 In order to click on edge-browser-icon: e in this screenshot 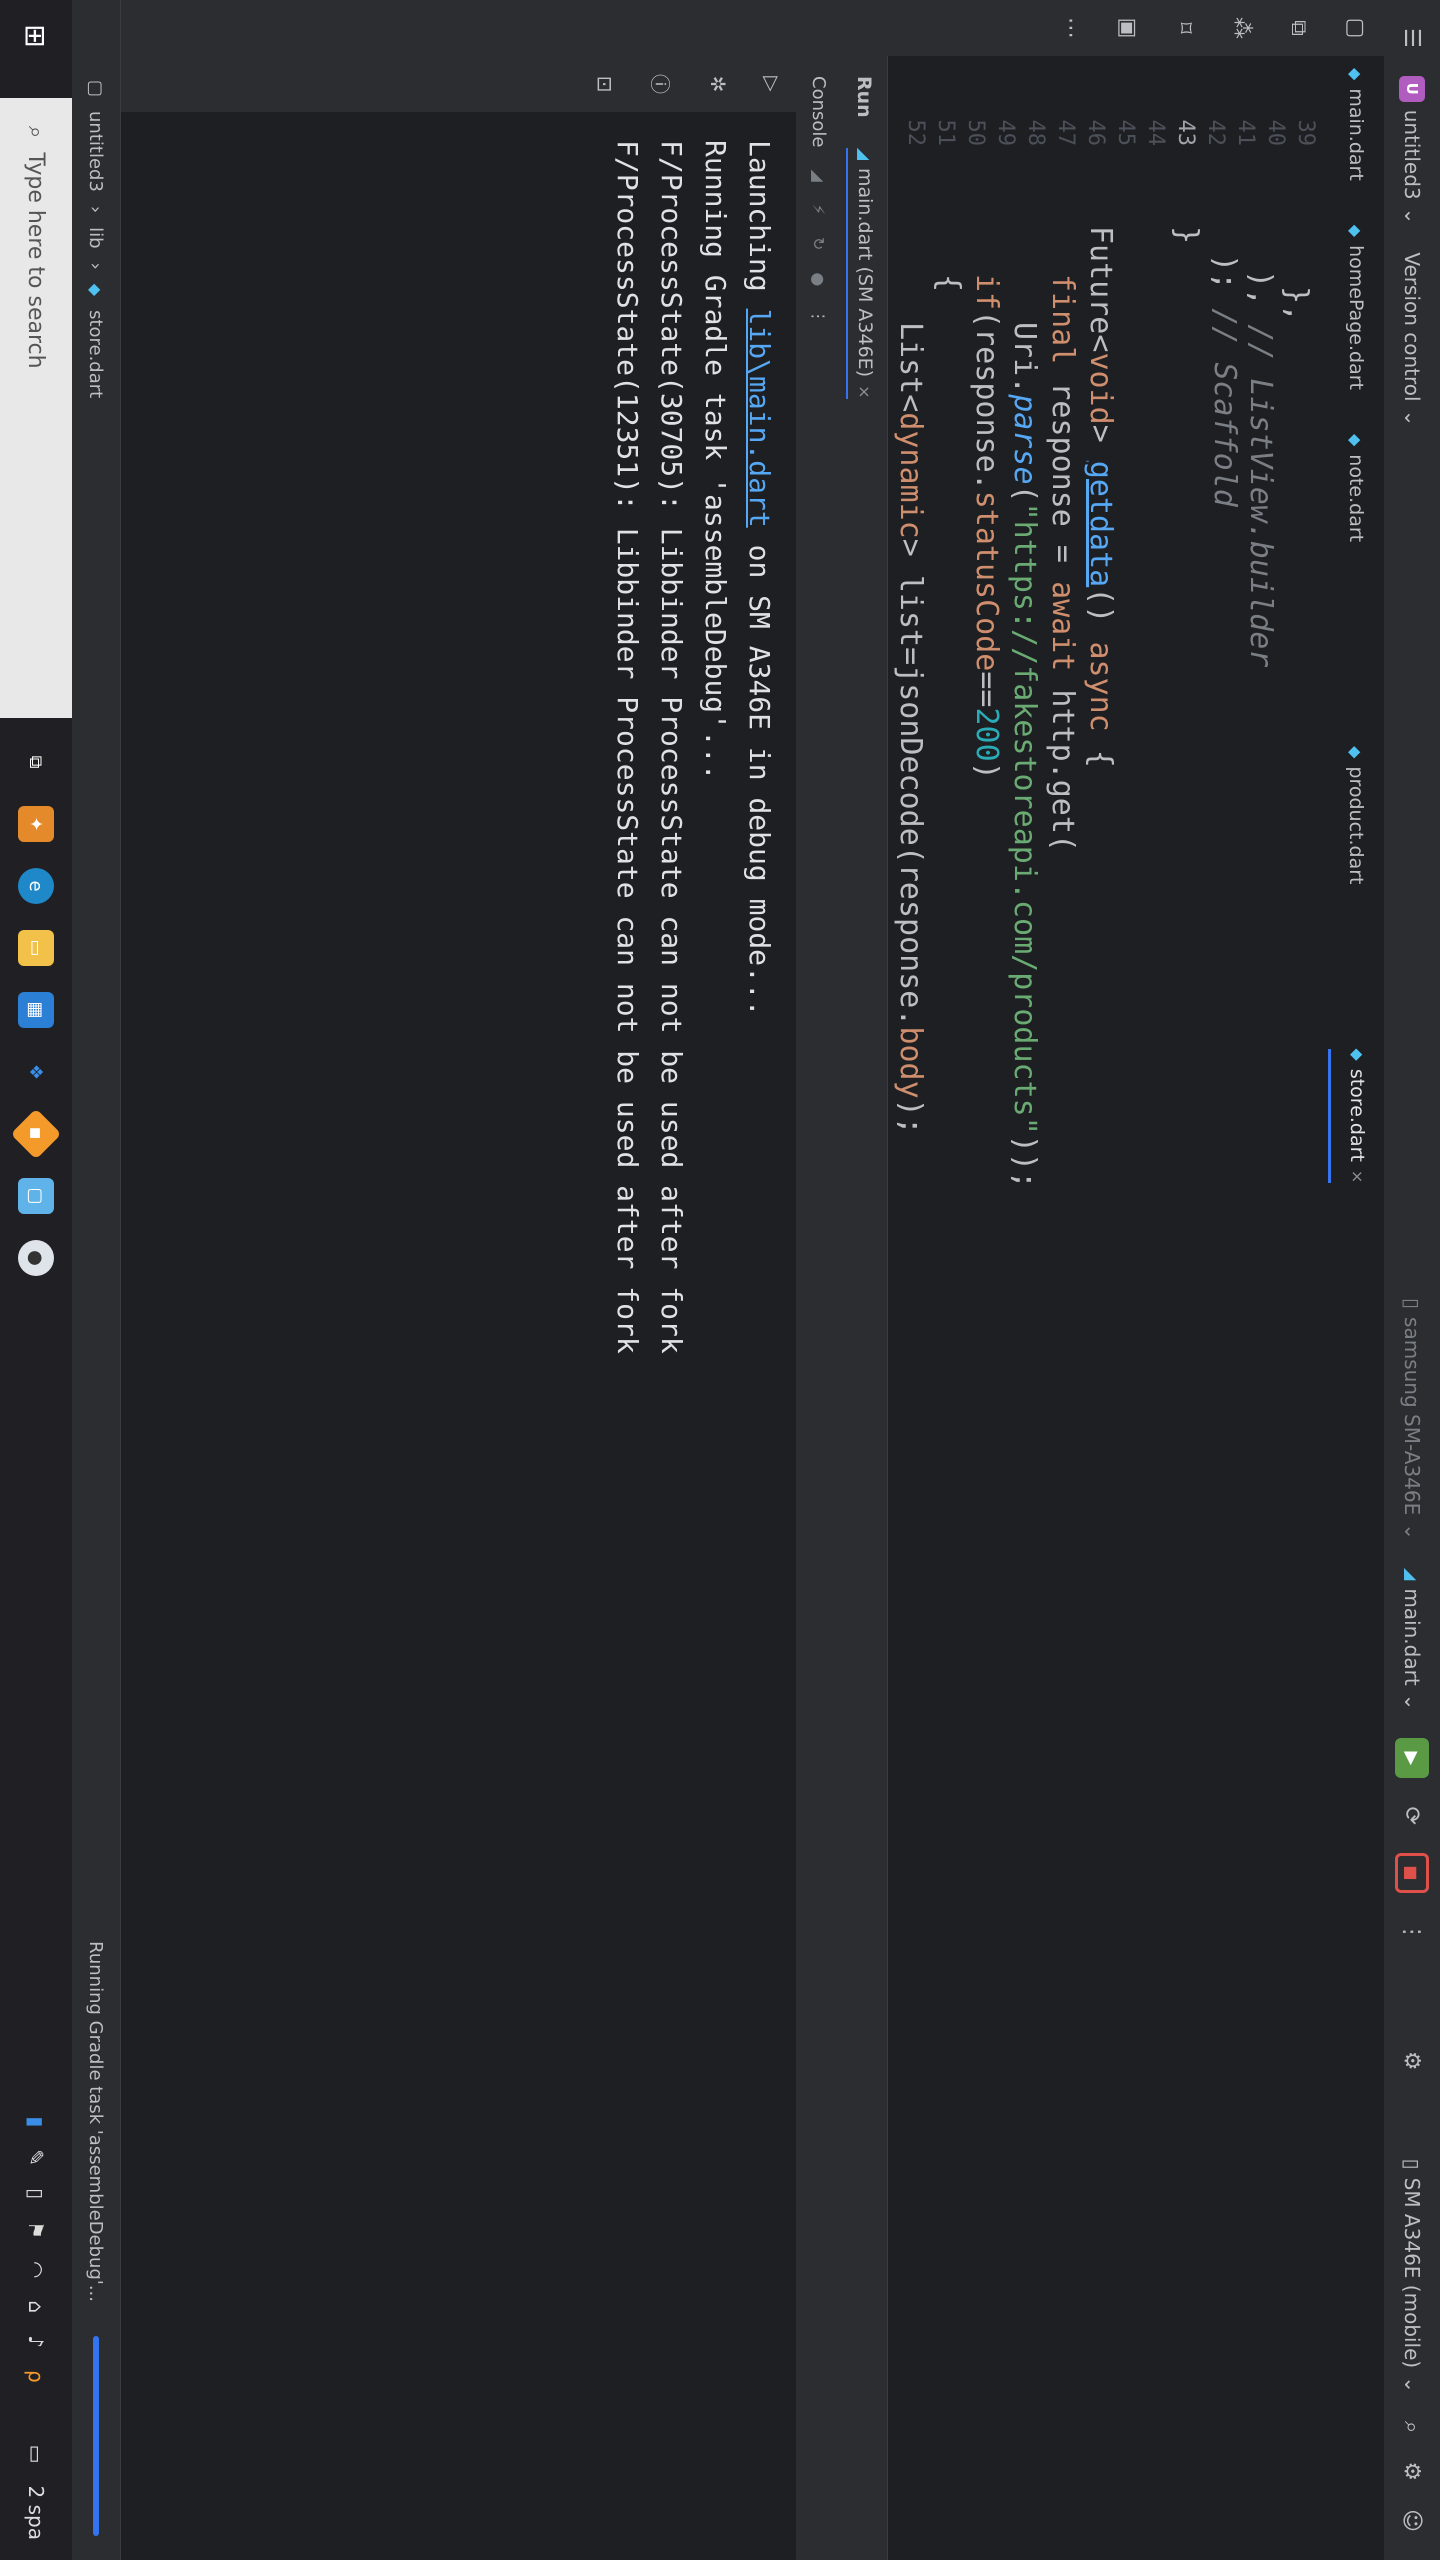, I will do `click(36, 886)`.